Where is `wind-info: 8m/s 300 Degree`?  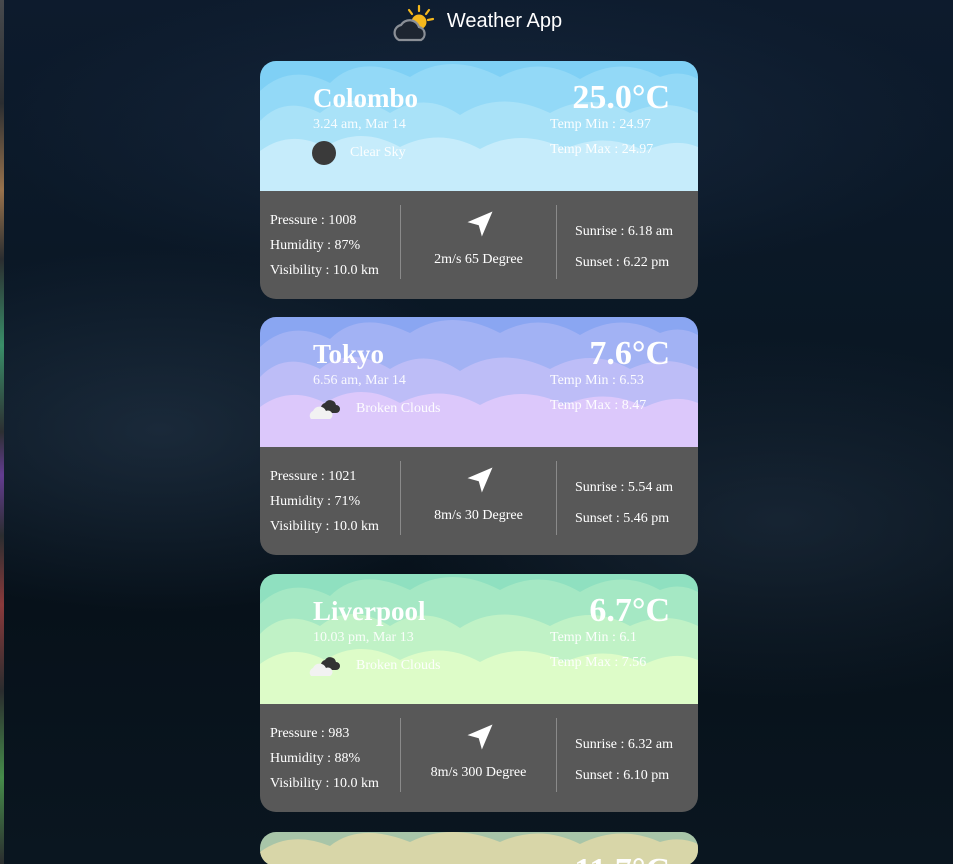 wind-info: 8m/s 300 Degree is located at coordinates (478, 772).